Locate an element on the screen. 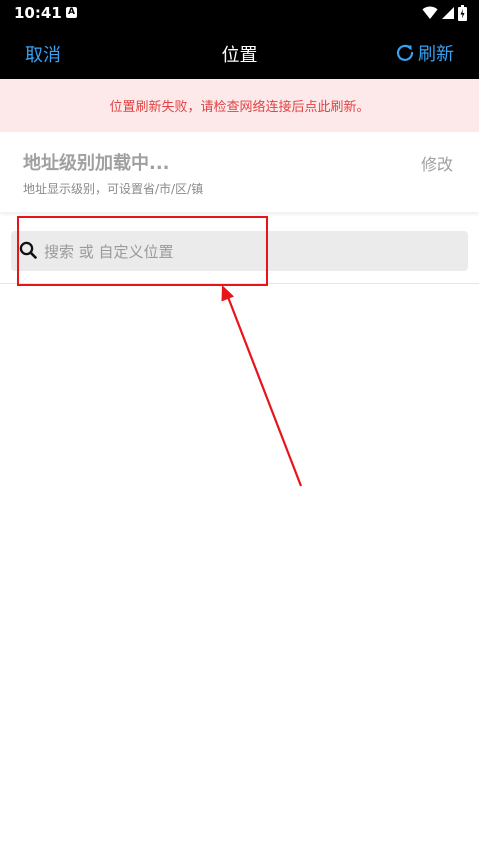 This screenshot has width=479, height=853. signal-icon is located at coordinates (448, 13).